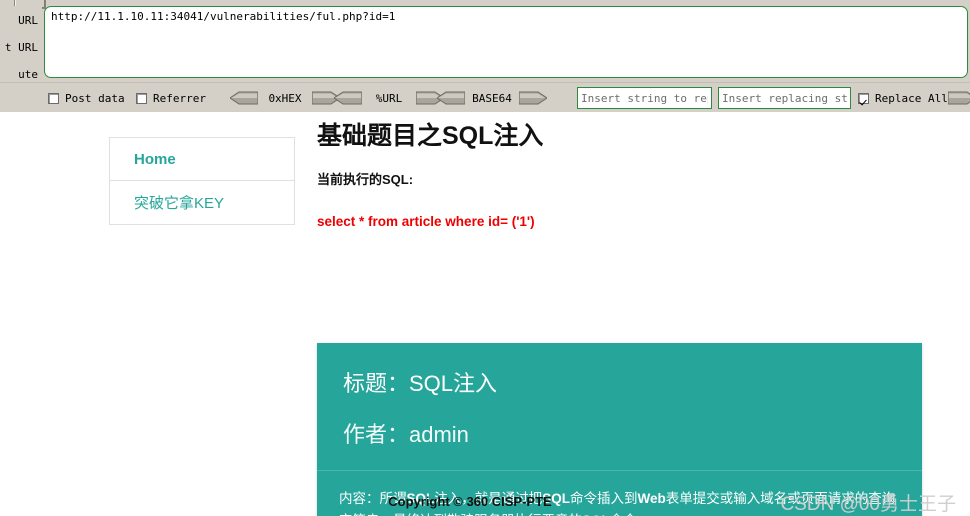 This screenshot has width=970, height=516. What do you see at coordinates (784, 98) in the screenshot?
I see `replace-with-input` at bounding box center [784, 98].